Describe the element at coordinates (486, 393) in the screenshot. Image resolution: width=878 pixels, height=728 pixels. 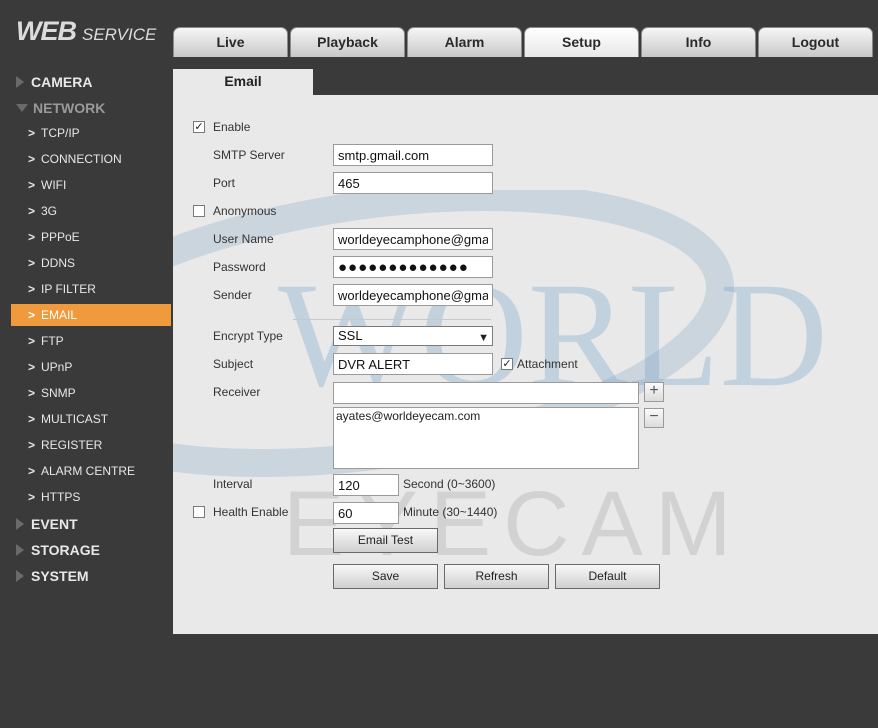
I see `receiver-input` at that location.